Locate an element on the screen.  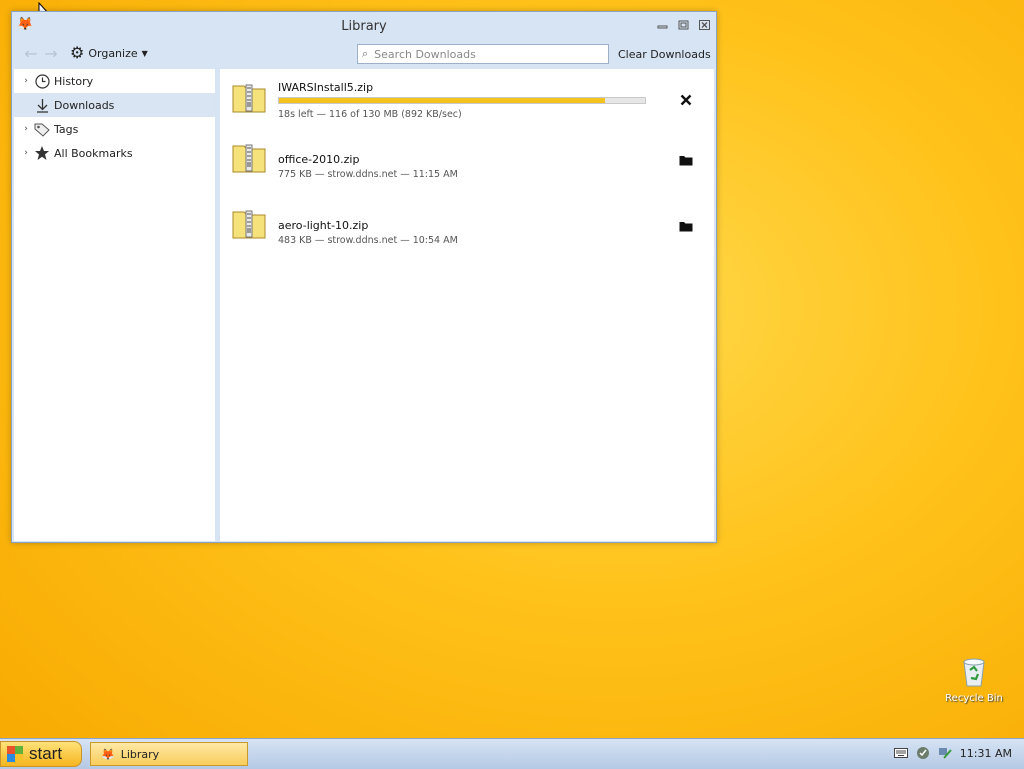
search-box: ⌕ is located at coordinates (483, 54).